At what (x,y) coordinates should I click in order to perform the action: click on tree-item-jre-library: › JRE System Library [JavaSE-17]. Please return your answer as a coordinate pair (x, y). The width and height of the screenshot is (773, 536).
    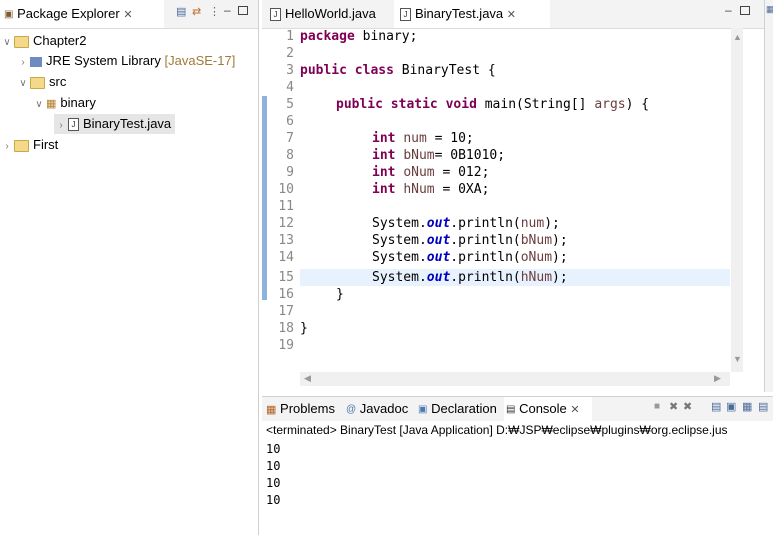
    Looking at the image, I should click on (125, 61).